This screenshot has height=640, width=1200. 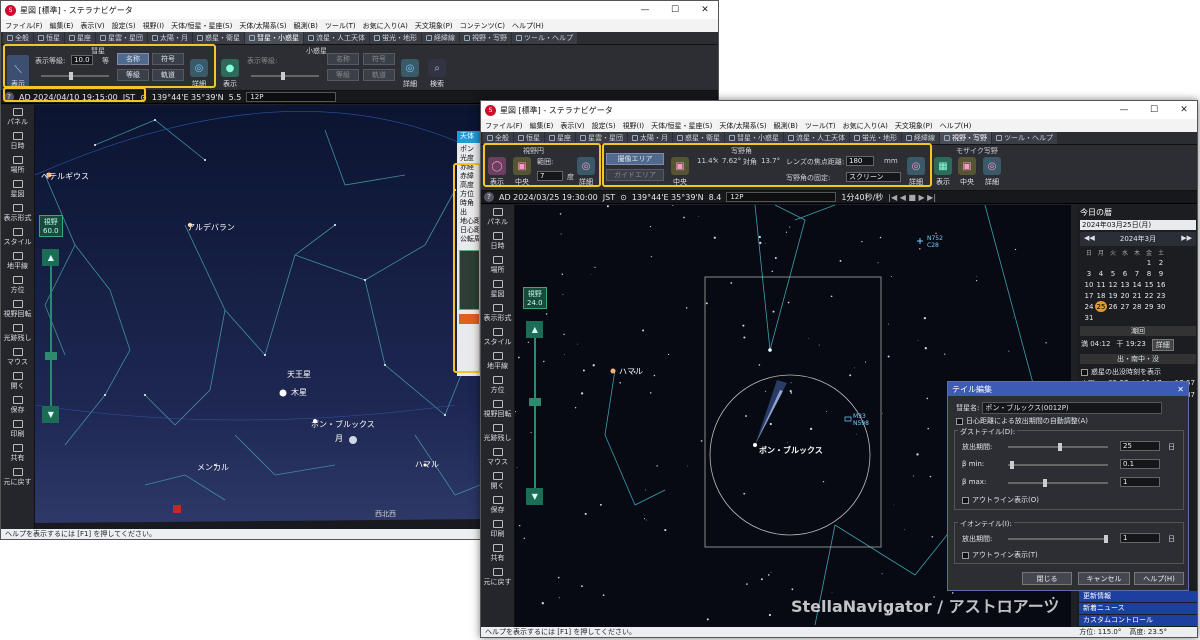 What do you see at coordinates (1000, 555) in the screenshot?
I see `ion-outline-check: アウトライン表示(T)` at bounding box center [1000, 555].